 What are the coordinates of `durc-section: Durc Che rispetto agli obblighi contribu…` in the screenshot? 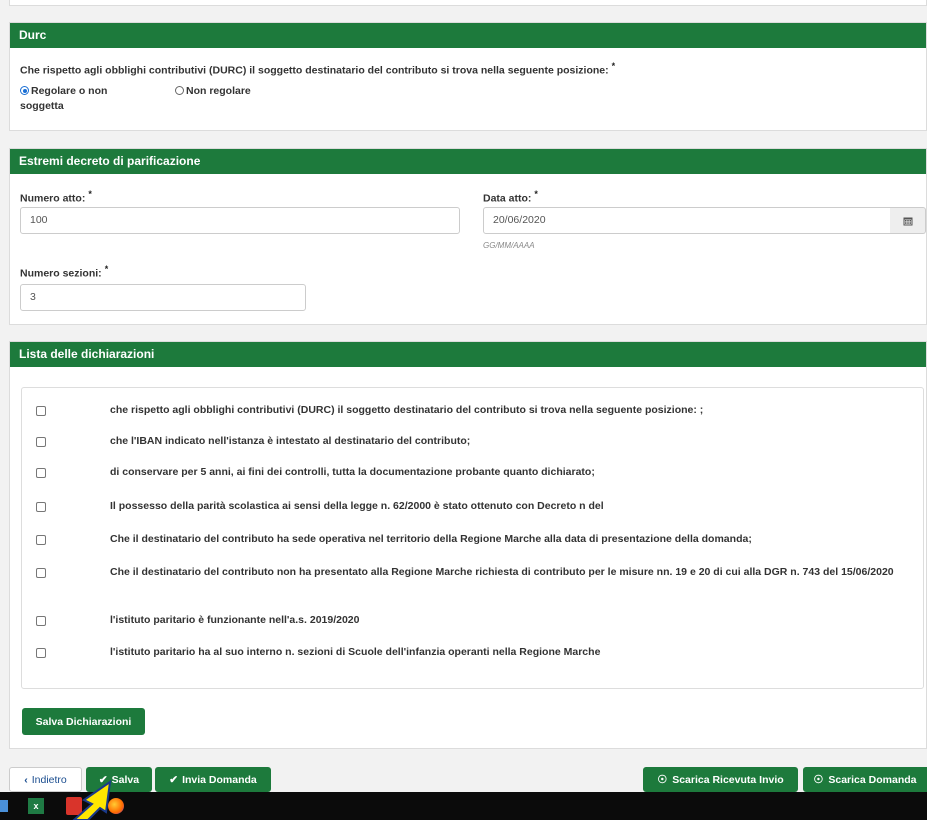 It's located at (468, 76).